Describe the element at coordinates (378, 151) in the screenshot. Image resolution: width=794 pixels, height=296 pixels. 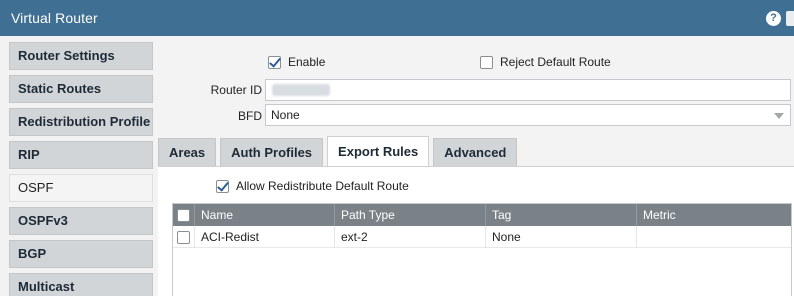
I see `tab-export-rules: Export Rules` at that location.